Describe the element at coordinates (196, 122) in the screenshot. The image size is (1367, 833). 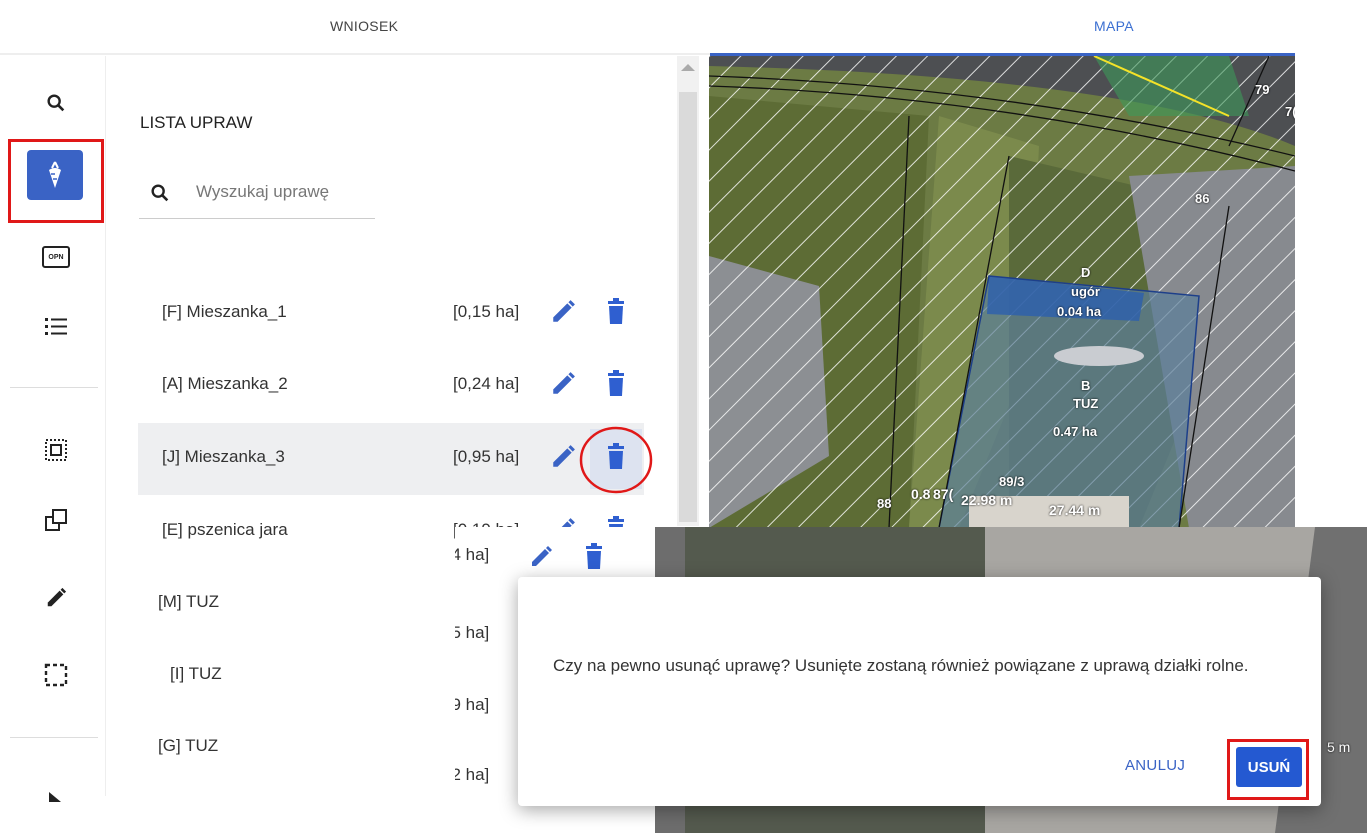
I see `panel-title: LISTA UPRAW` at that location.